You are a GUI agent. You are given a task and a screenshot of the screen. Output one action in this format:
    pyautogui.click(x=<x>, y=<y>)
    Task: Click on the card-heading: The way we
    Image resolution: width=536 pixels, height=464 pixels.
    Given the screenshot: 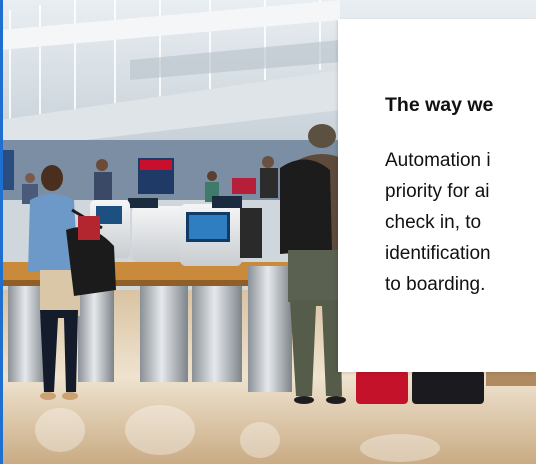 What is the action you would take?
    pyautogui.click(x=439, y=105)
    